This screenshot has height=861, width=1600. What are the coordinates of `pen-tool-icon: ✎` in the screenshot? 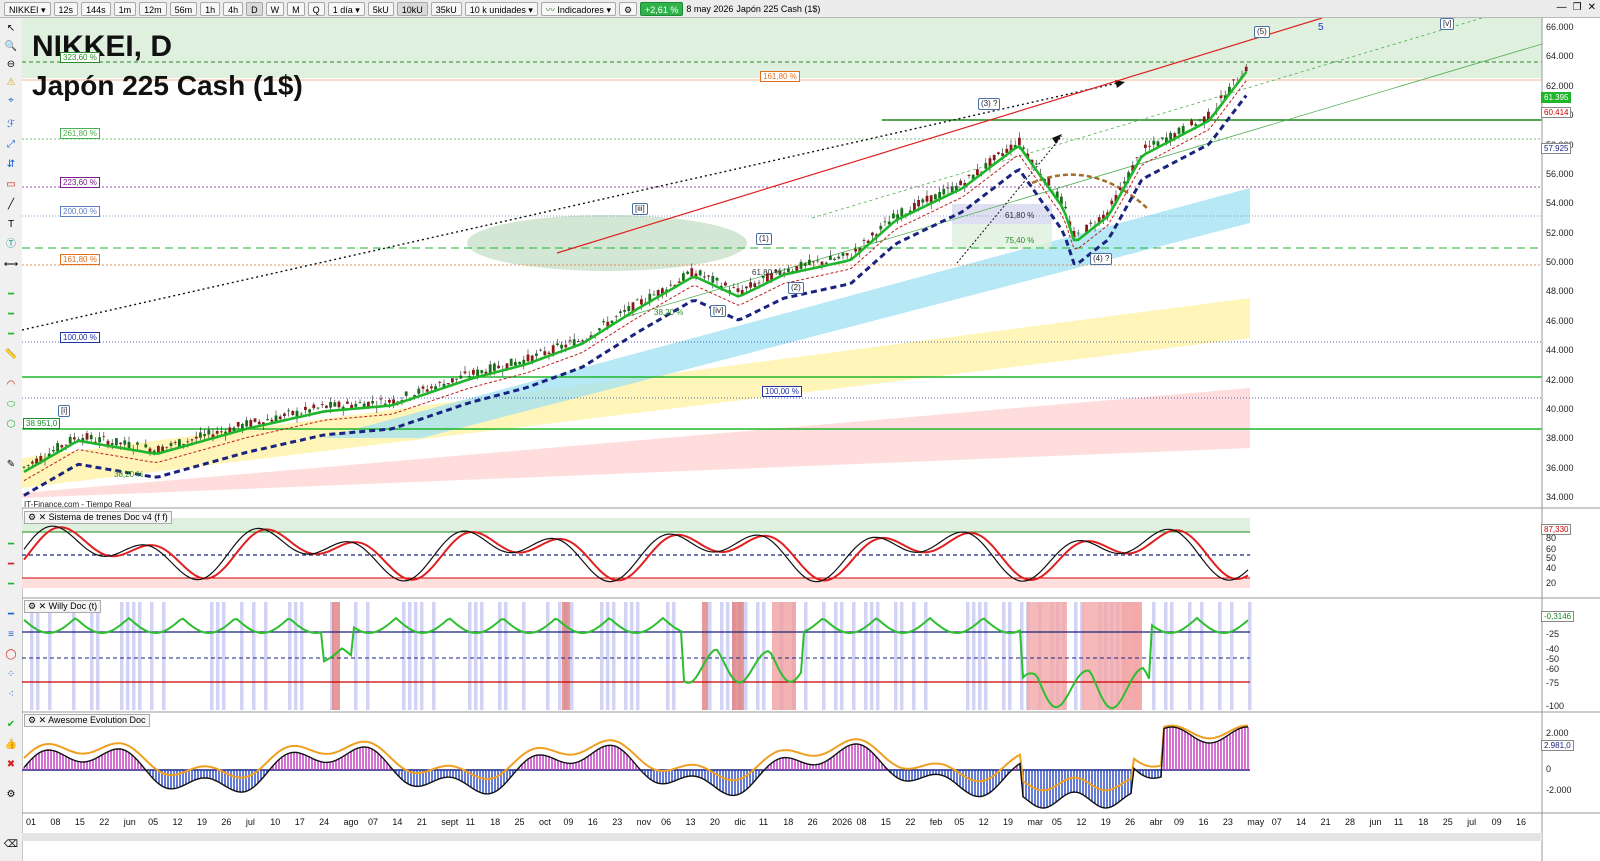 It's located at (11, 465).